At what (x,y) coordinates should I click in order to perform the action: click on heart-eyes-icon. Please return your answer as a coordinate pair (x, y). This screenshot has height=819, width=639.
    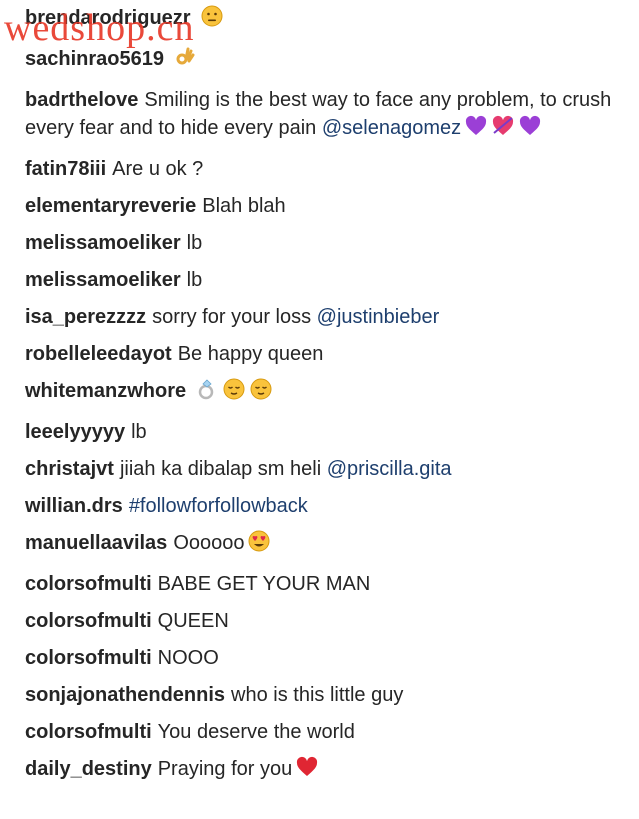
    Looking at the image, I should click on (259, 545).